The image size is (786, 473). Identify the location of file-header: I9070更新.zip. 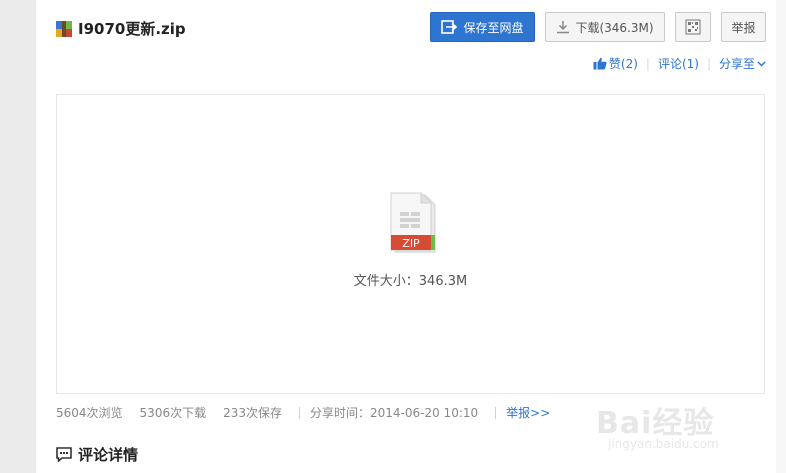
(121, 28).